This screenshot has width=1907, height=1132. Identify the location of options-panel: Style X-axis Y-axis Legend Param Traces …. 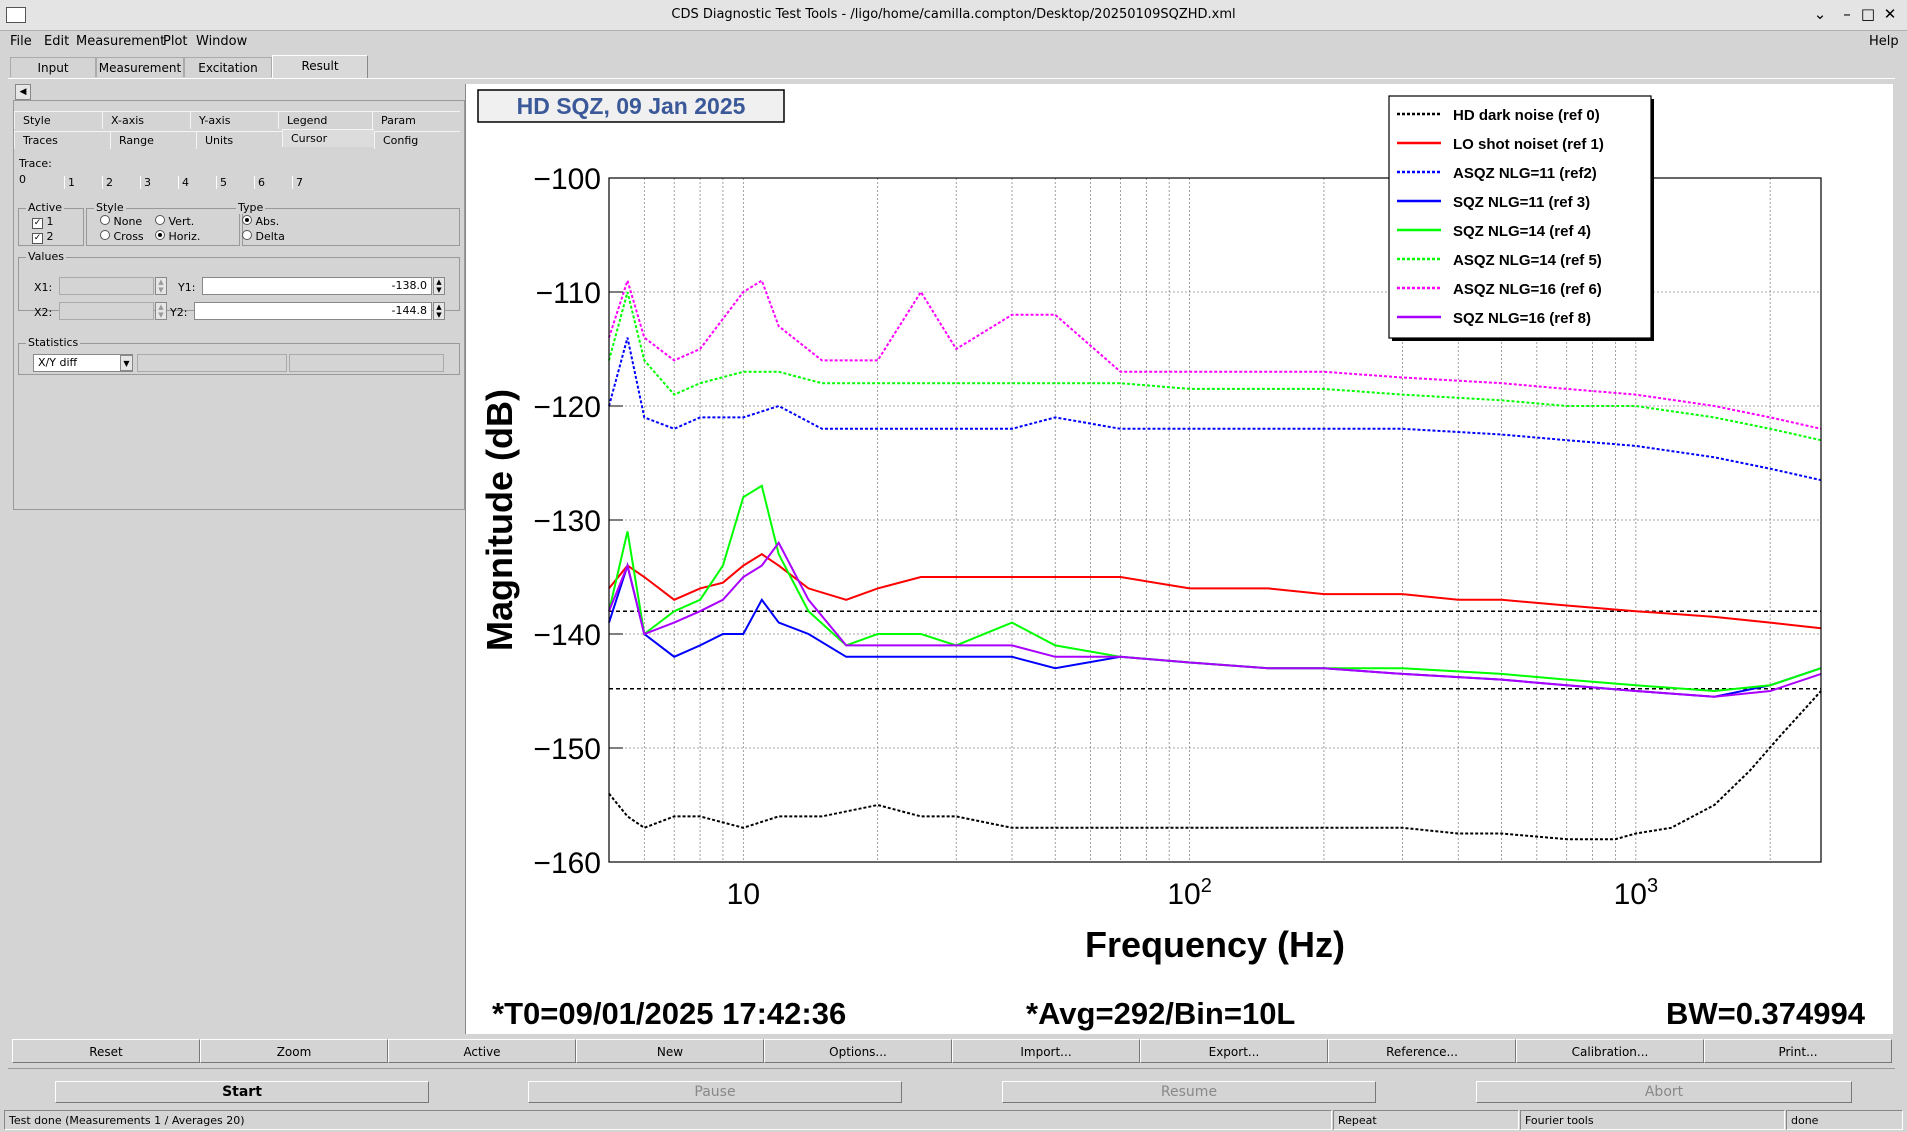
(239, 305).